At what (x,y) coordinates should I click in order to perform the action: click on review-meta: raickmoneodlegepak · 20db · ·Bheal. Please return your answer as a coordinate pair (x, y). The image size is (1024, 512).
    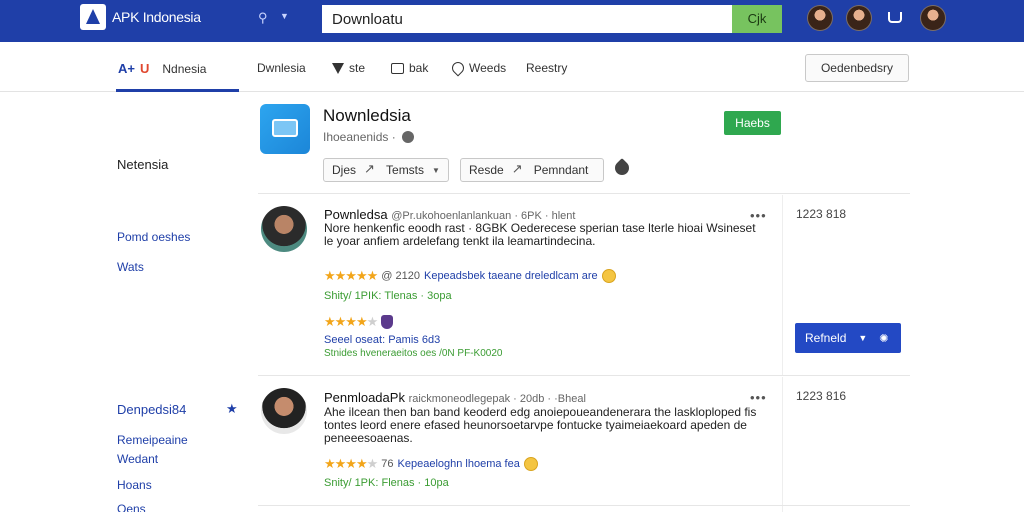
    Looking at the image, I should click on (497, 399).